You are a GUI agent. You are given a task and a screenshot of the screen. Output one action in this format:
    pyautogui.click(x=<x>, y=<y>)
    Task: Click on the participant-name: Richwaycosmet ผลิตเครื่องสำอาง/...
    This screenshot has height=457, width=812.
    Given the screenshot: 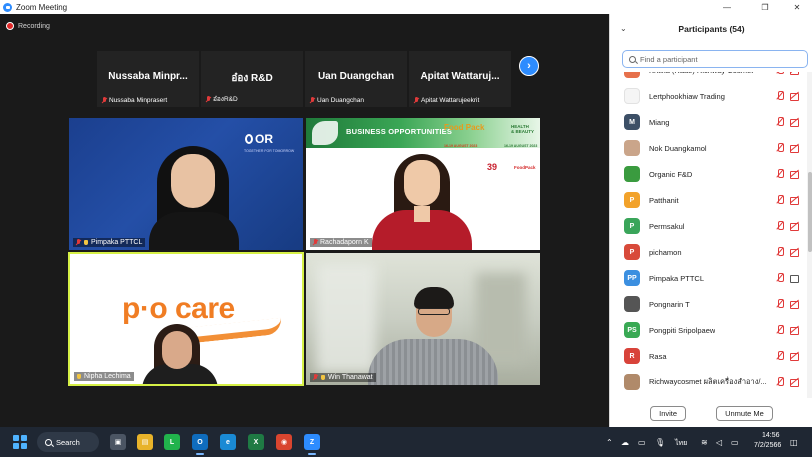 What is the action you would take?
    pyautogui.click(x=708, y=381)
    